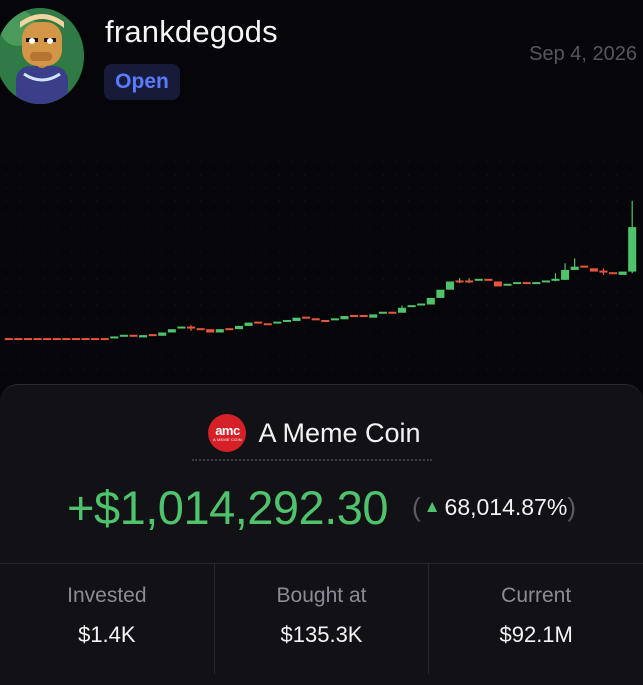 The image size is (643, 685). Describe the element at coordinates (536, 619) in the screenshot. I see `stat-current: Current $92.1M` at that location.